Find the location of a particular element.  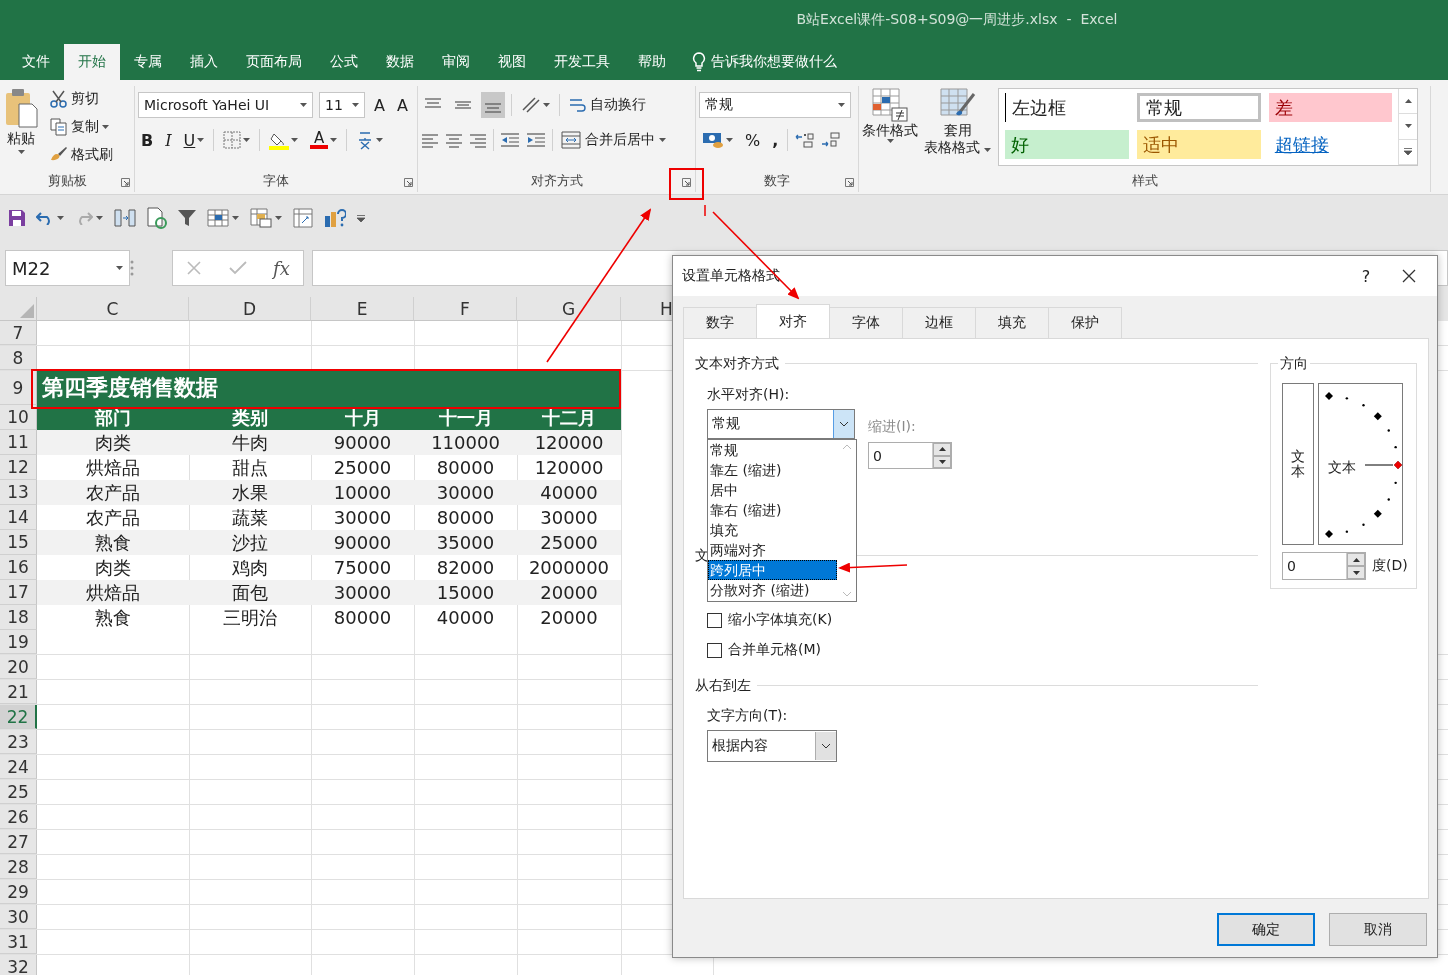

cell-style: 适中 is located at coordinates (1199, 144).